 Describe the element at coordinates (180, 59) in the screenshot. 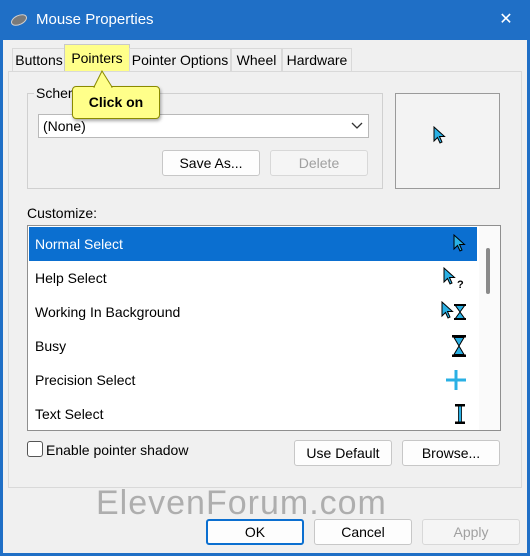

I see `tab-pointer-options: Pointer Options` at that location.